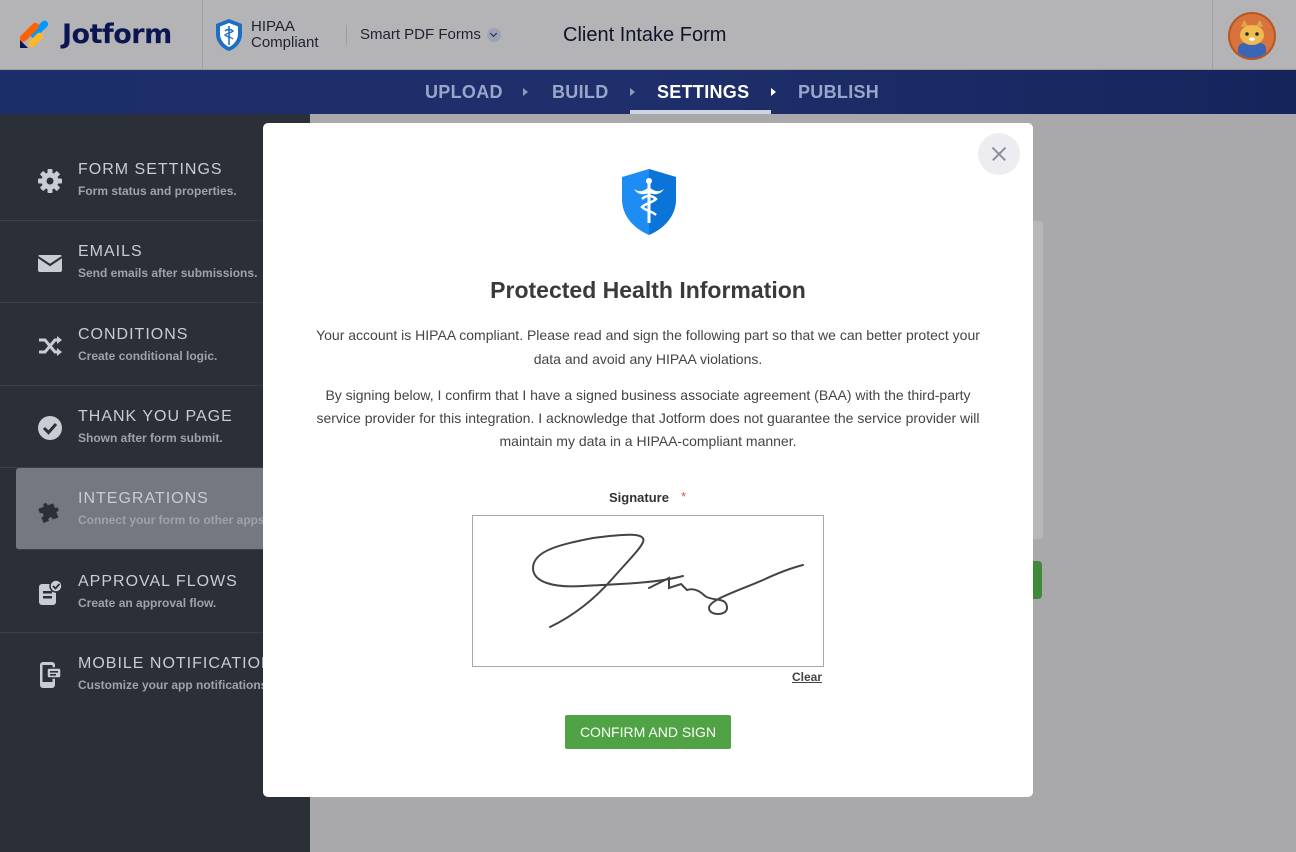 The width and height of the screenshot is (1296, 852). Describe the element at coordinates (807, 677) in the screenshot. I see `clear-signature-link: Clear` at that location.